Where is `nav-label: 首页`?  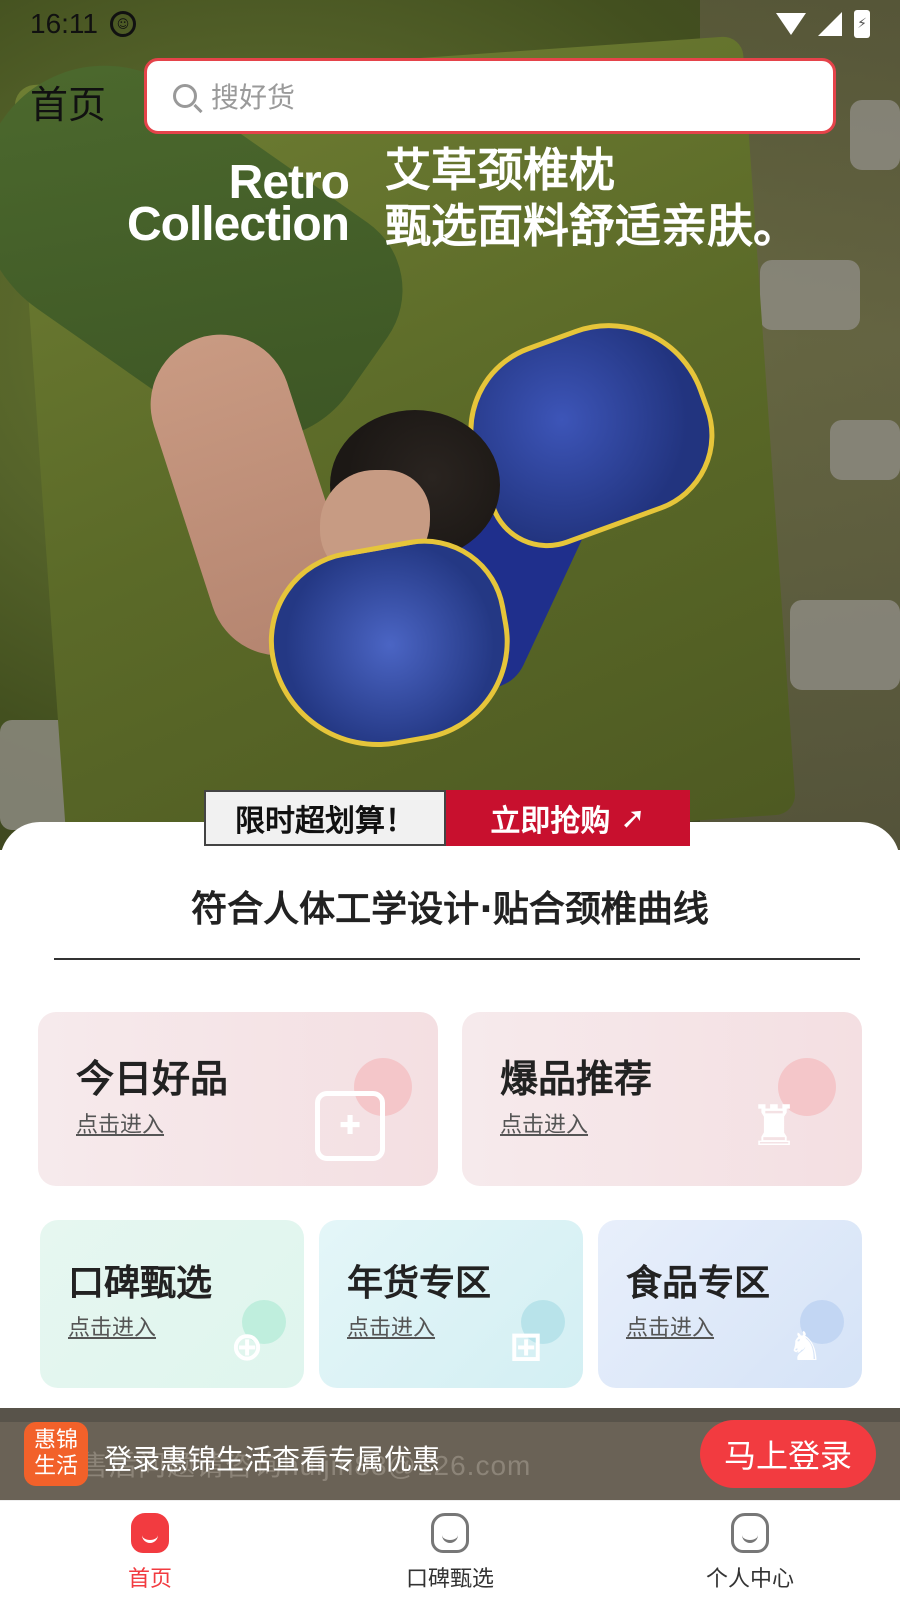 nav-label: 首页 is located at coordinates (149, 1579).